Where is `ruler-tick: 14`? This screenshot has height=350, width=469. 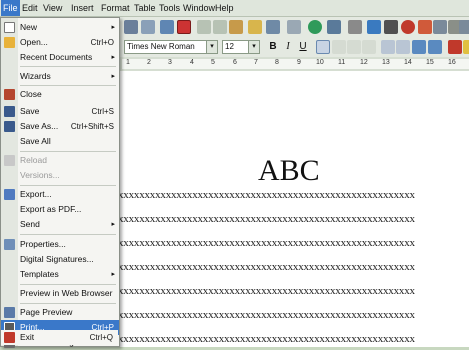
ruler-tick: 14 is located at coordinates (408, 62).